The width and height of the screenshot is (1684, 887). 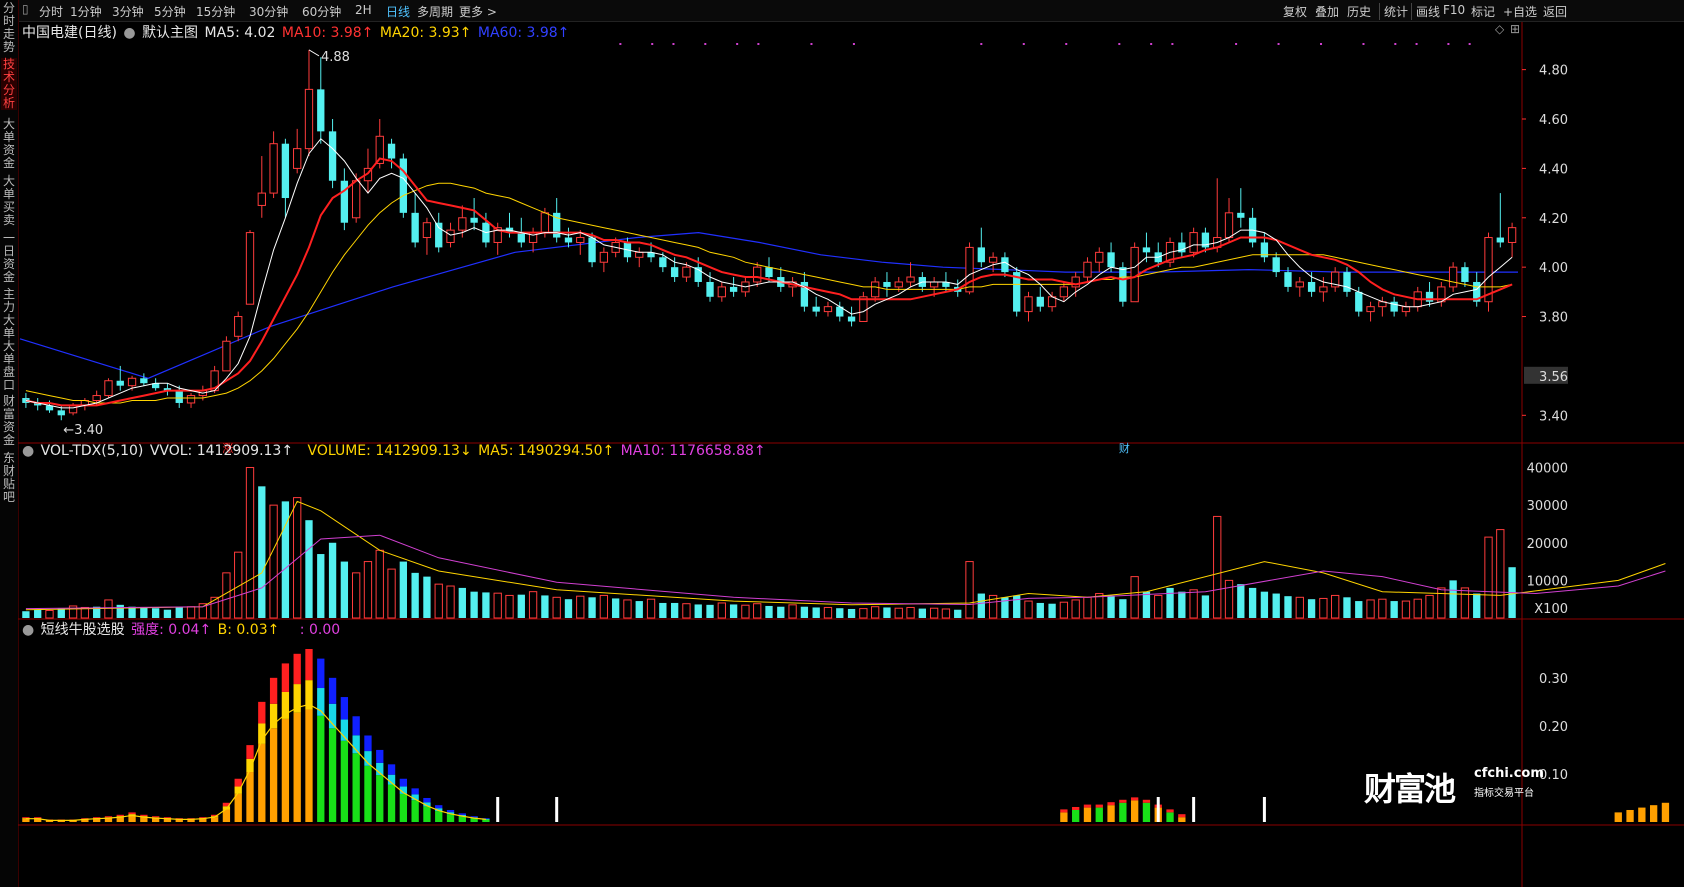 What do you see at coordinates (1515, 29) in the screenshot?
I see `expand-icon: ⊞` at bounding box center [1515, 29].